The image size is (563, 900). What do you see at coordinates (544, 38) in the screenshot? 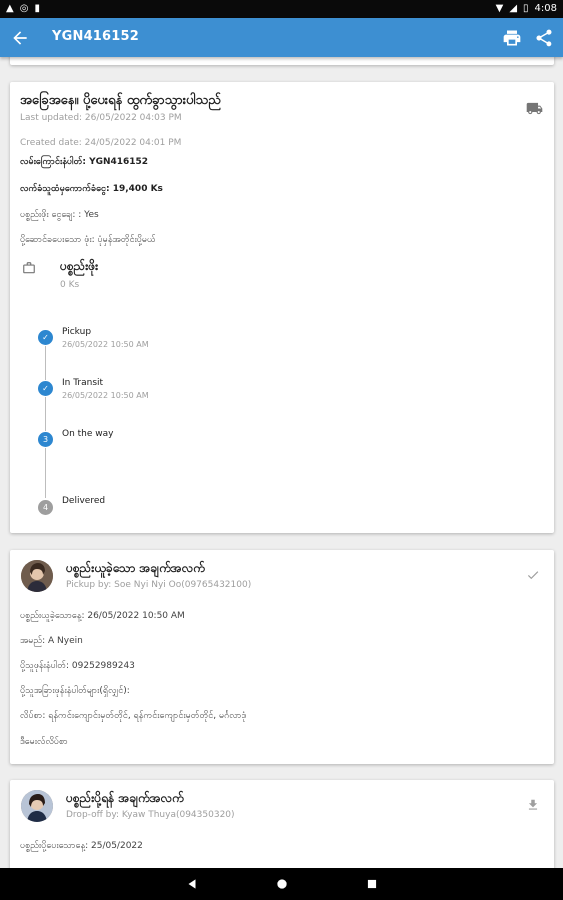
I see `share-icon` at bounding box center [544, 38].